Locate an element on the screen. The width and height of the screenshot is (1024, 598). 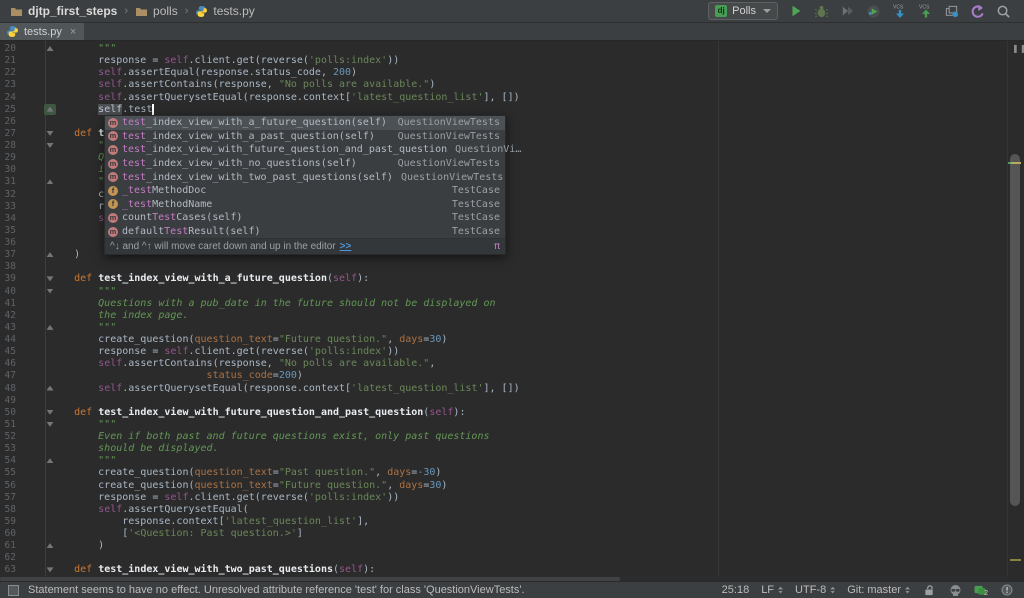
line-number: 28 is located at coordinates (8, 146).